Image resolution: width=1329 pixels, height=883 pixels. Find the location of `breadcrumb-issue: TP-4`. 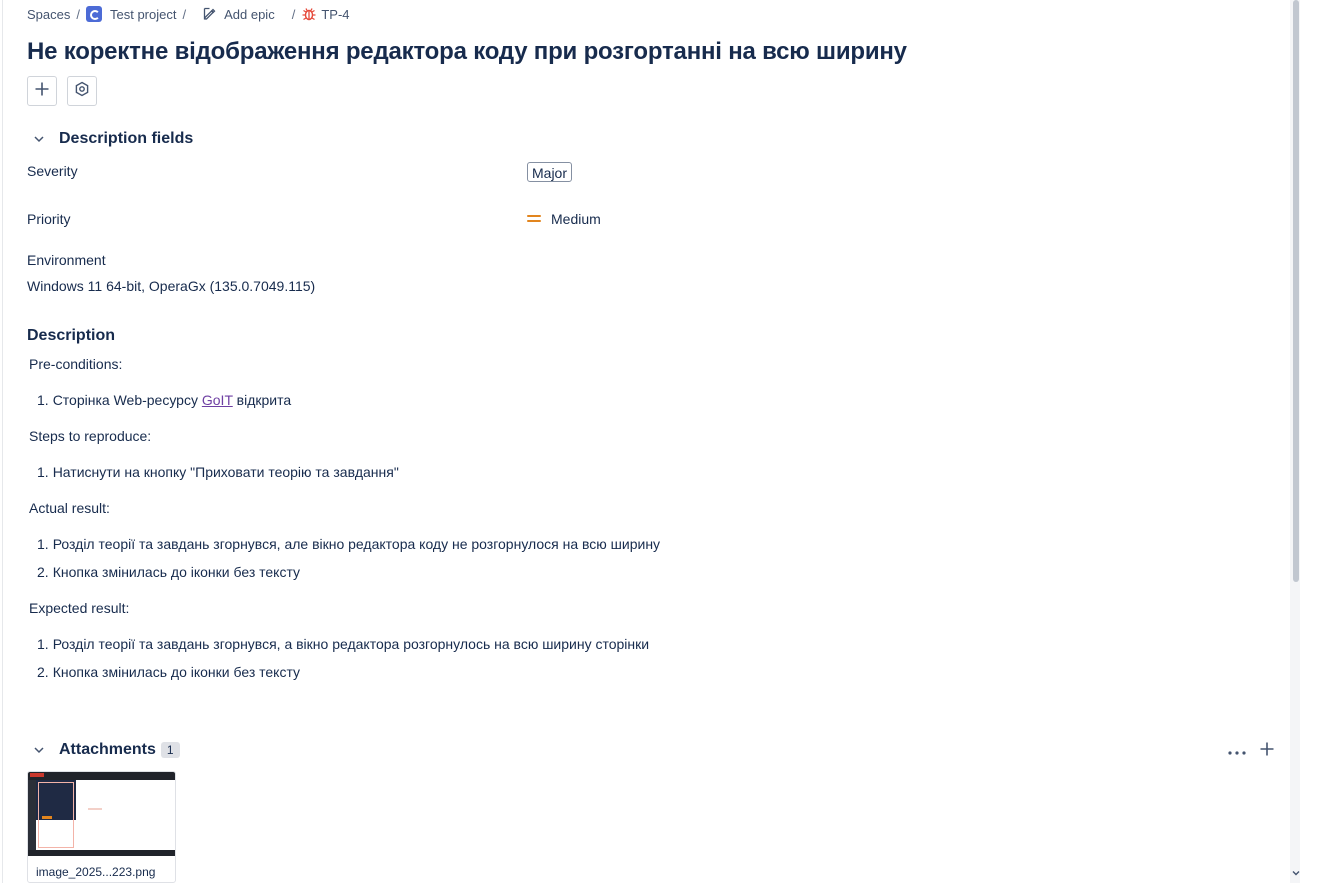

breadcrumb-issue: TP-4 is located at coordinates (325, 14).